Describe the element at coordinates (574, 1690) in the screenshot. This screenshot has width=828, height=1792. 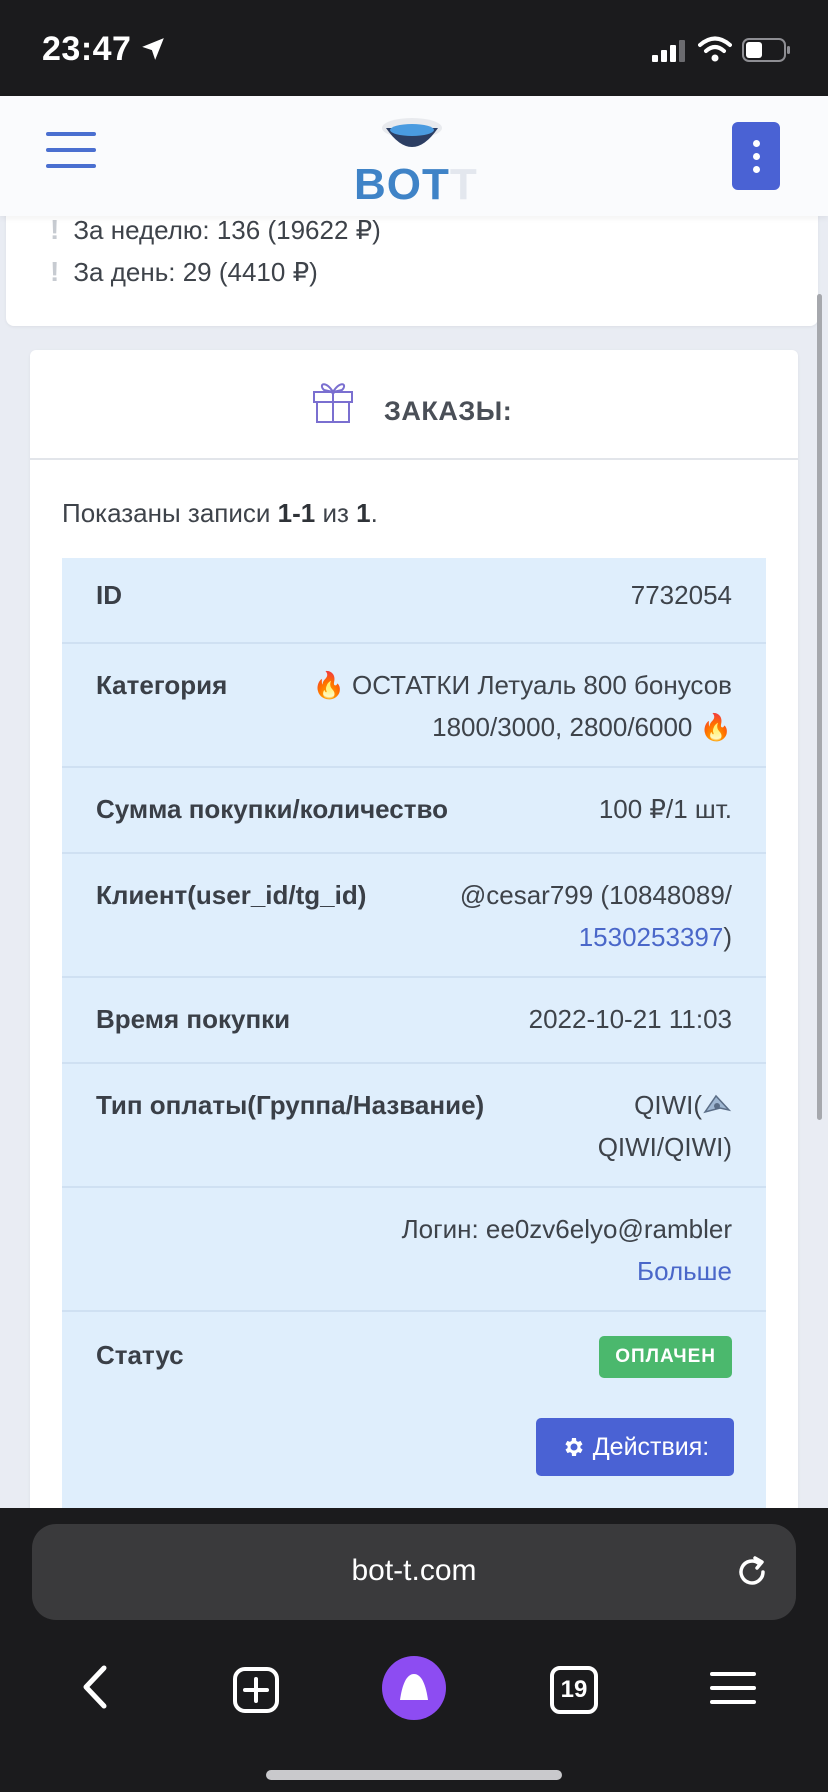
I see `tabs-count-button: 19` at that location.